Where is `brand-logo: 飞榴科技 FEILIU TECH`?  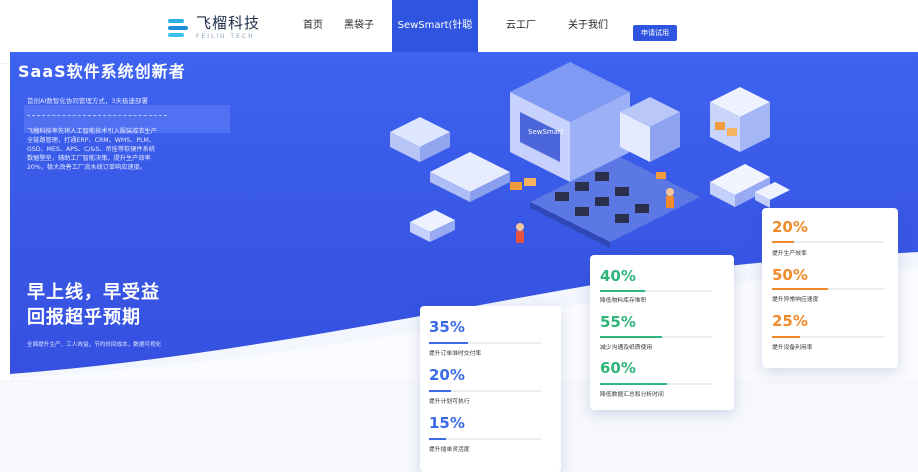 brand-logo: 飞榴科技 FEILIU TECH is located at coordinates (214, 28).